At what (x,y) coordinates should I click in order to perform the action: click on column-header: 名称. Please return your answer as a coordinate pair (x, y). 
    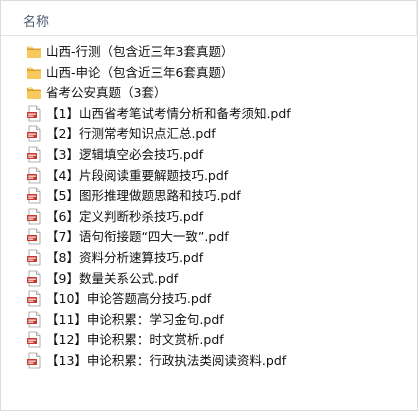
    Looking at the image, I should click on (209, 18).